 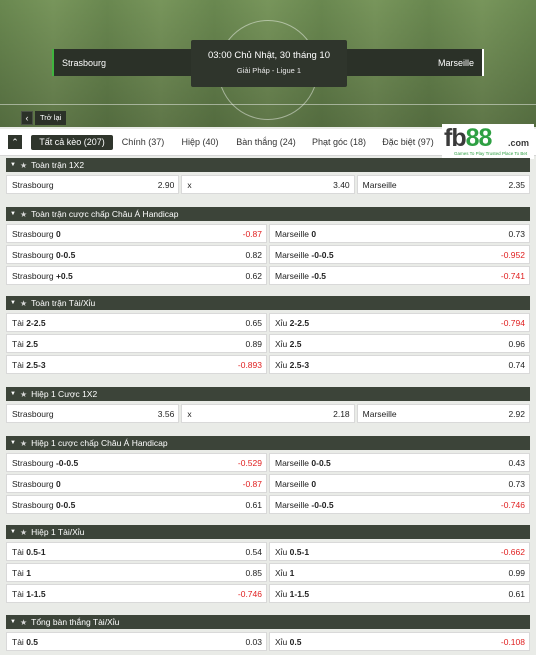 I want to click on odds-value: -0.662, so click(x=512, y=551).